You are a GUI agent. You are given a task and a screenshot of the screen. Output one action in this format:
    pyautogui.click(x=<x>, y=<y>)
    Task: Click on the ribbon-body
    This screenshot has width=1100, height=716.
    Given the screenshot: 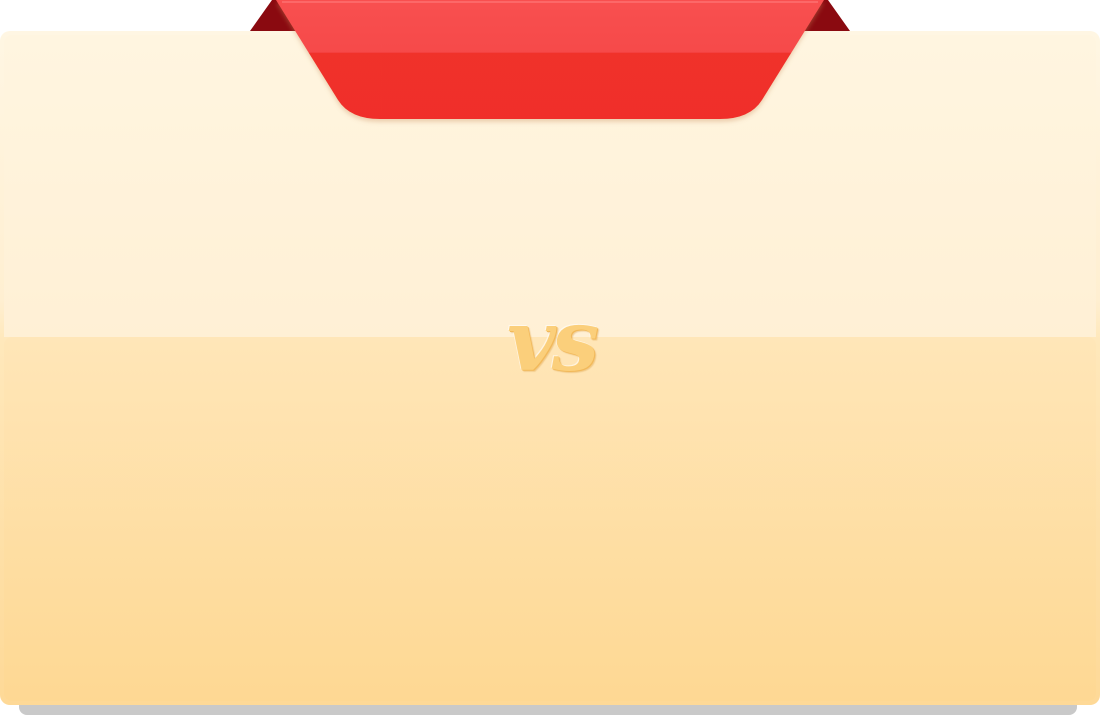 What is the action you would take?
    pyautogui.click(x=550, y=59)
    